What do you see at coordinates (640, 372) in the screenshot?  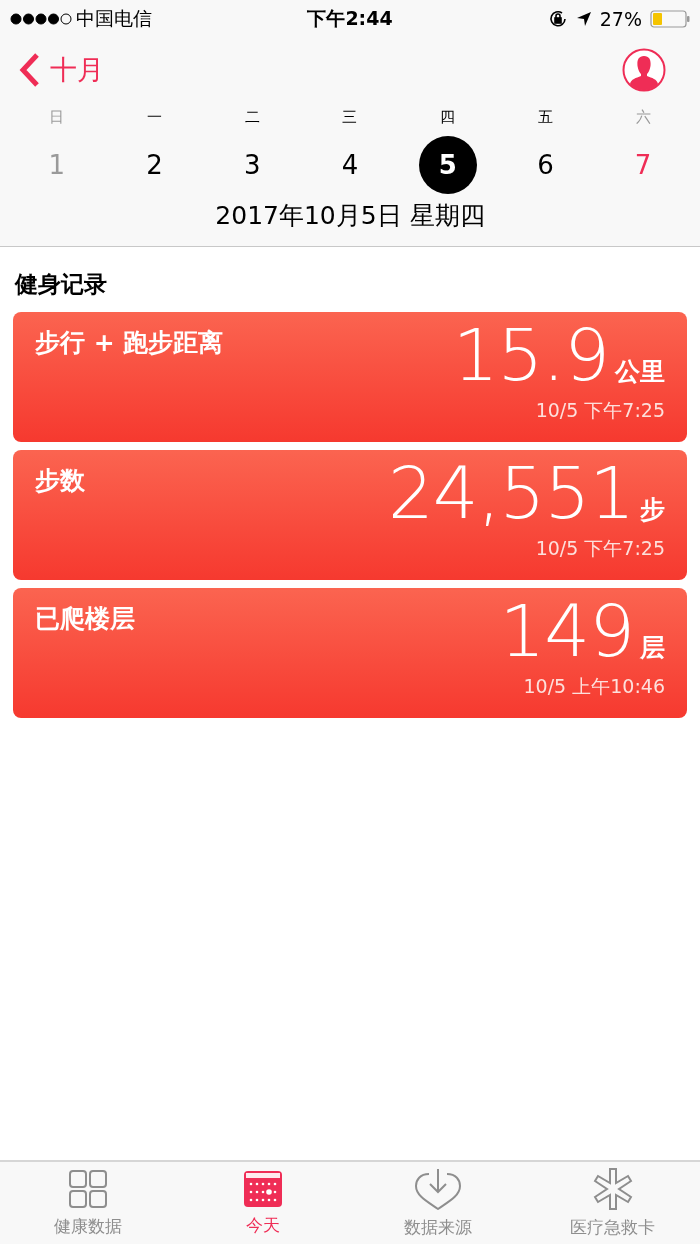 I see `metric-unit: 公里` at bounding box center [640, 372].